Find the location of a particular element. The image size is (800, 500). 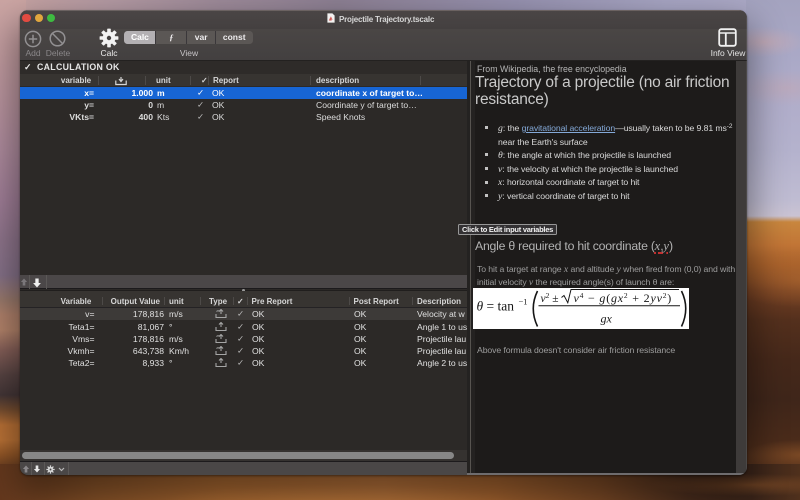

svg-text: −1 is located at coordinates (523, 302).